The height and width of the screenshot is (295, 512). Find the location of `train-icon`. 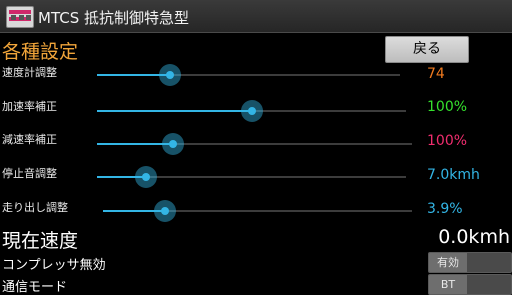

train-icon is located at coordinates (20, 17).